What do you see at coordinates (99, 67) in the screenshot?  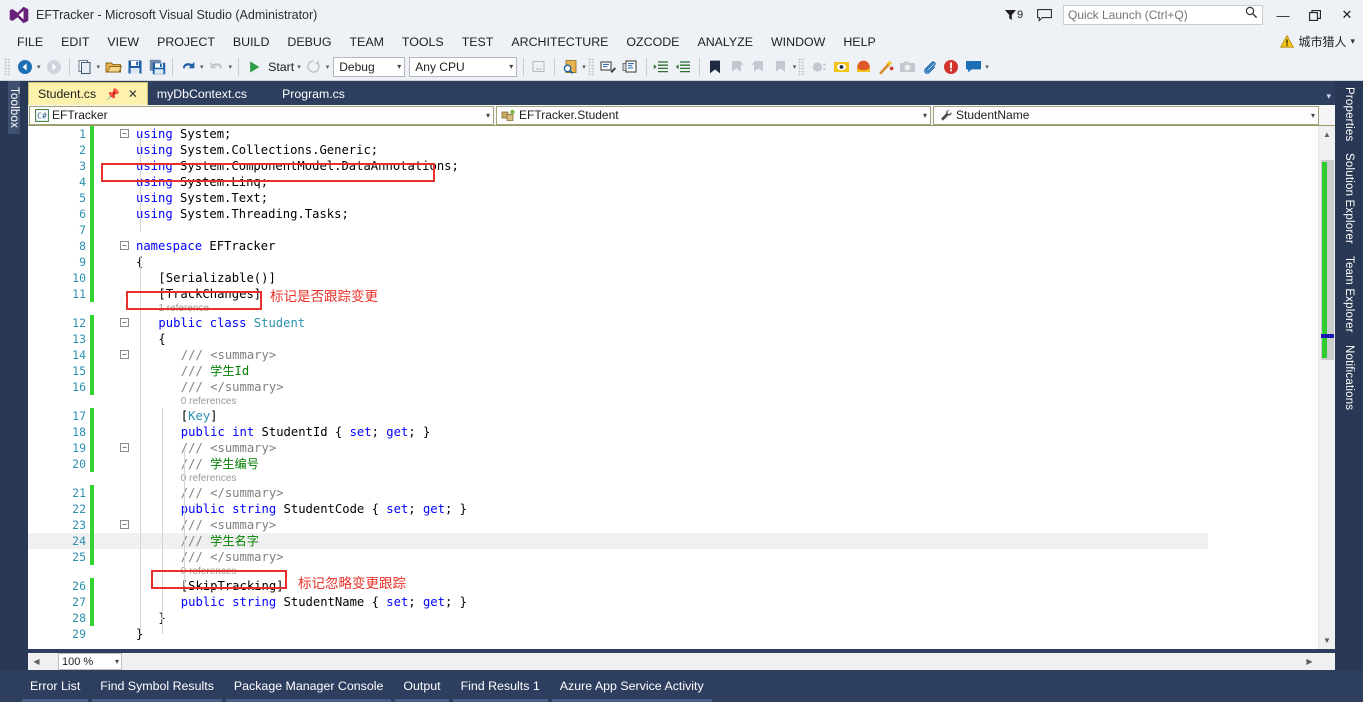 I see `new-item-caret: ▾` at bounding box center [99, 67].